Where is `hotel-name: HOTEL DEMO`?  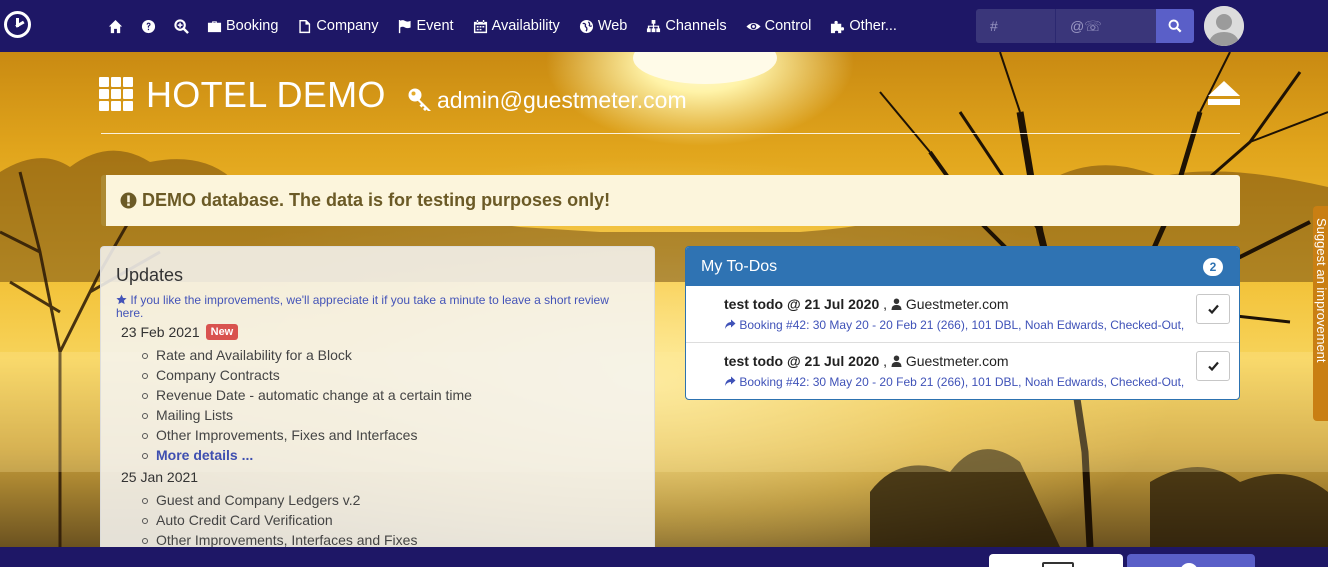
hotel-name: HOTEL DEMO is located at coordinates (266, 94).